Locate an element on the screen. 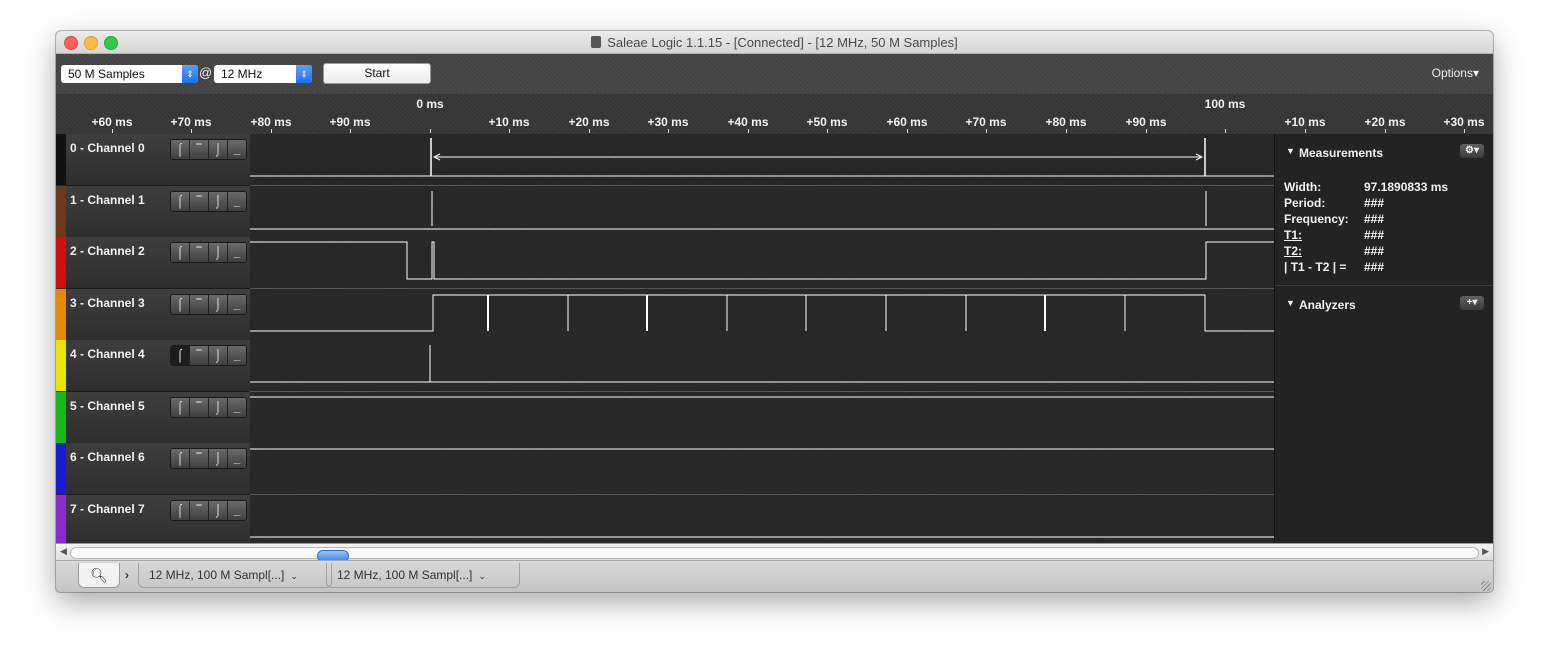 The height and width of the screenshot is (672, 1549). measurement-row: Period: ### is located at coordinates (1366, 204).